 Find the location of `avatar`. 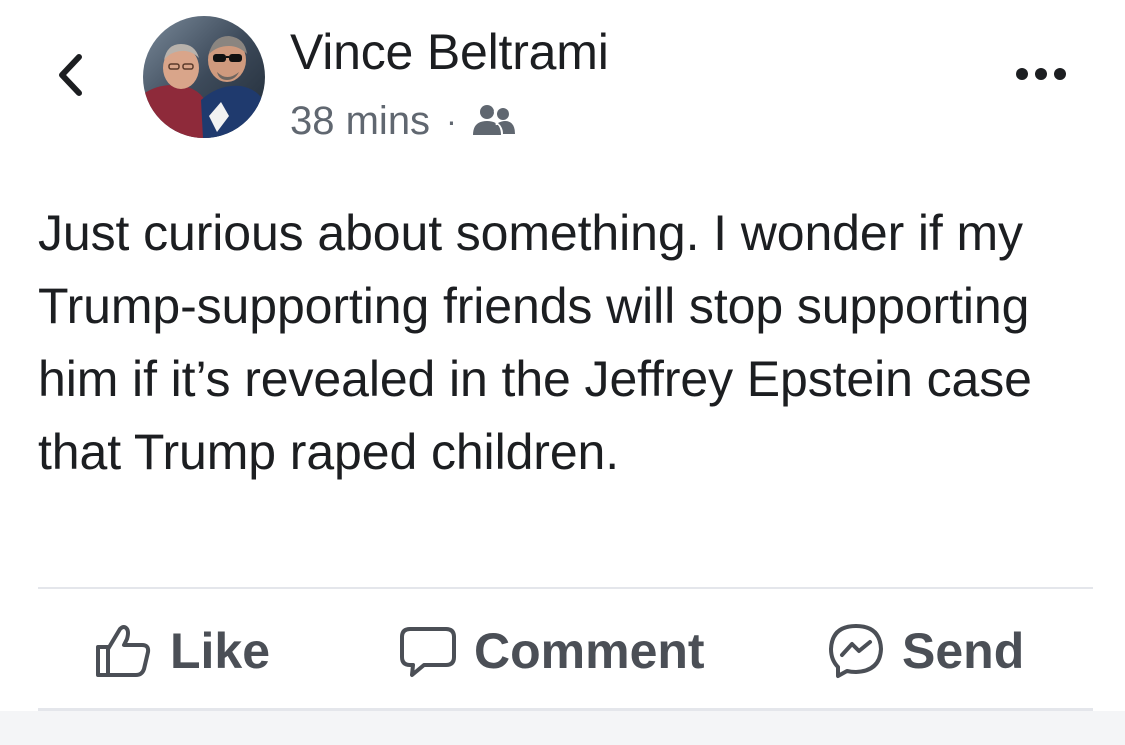

avatar is located at coordinates (204, 77).